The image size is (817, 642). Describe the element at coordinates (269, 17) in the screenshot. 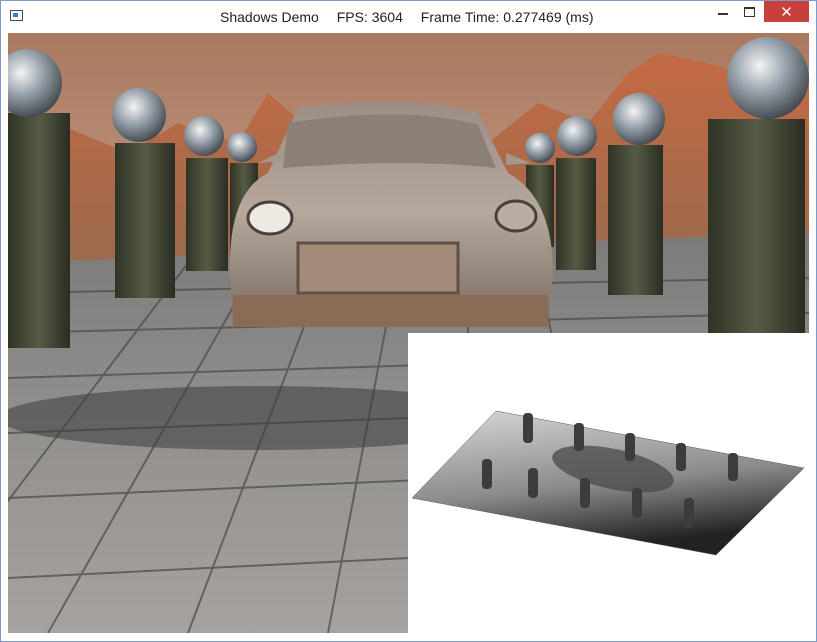

I see `app-title: Shadows Demo` at that location.